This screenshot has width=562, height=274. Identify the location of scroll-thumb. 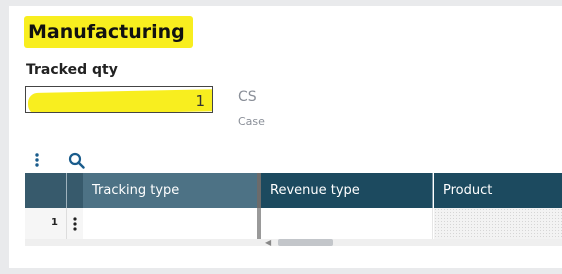
(305, 242).